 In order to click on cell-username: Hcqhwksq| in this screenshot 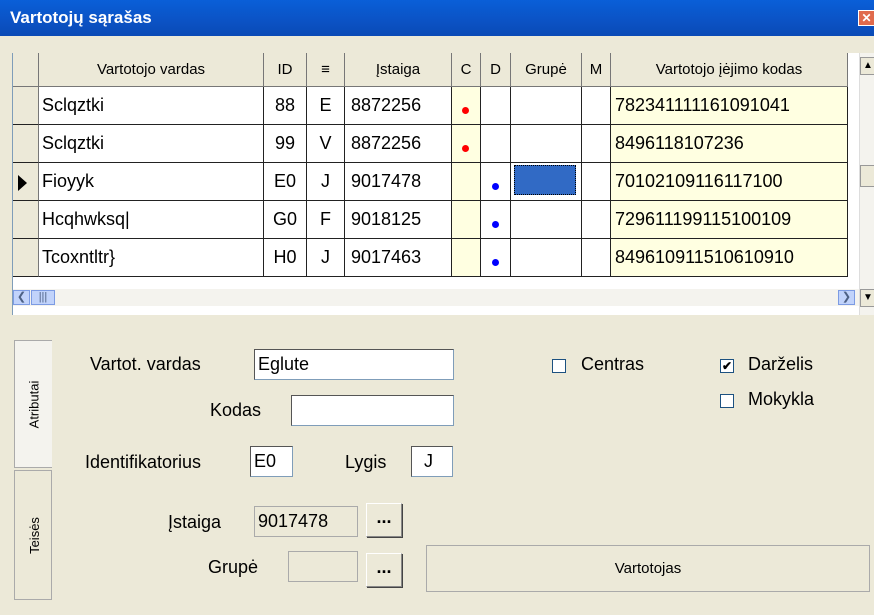, I will do `click(151, 220)`.